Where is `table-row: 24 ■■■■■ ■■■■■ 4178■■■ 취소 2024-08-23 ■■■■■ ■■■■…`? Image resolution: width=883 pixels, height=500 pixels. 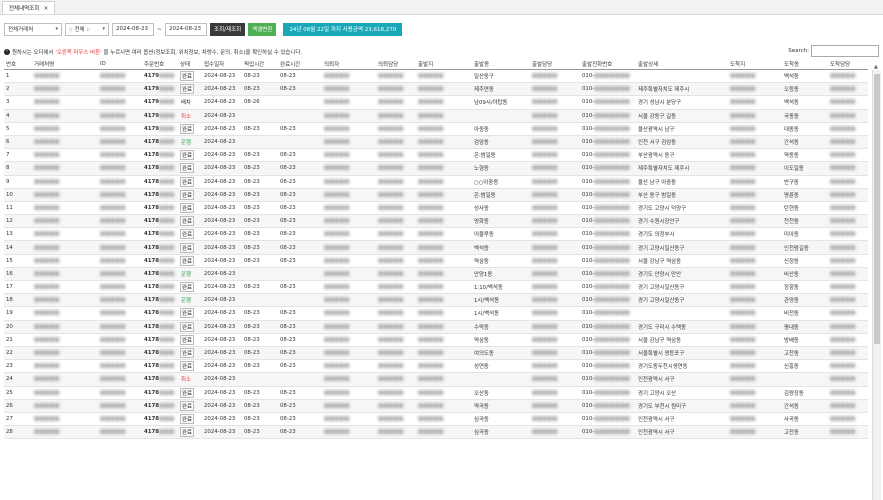 table-row: 24 ■■■■■ ■■■■■ 4178■■■ 취소 2024-08-23 ■■■■■ ■■■■… is located at coordinates (436, 379).